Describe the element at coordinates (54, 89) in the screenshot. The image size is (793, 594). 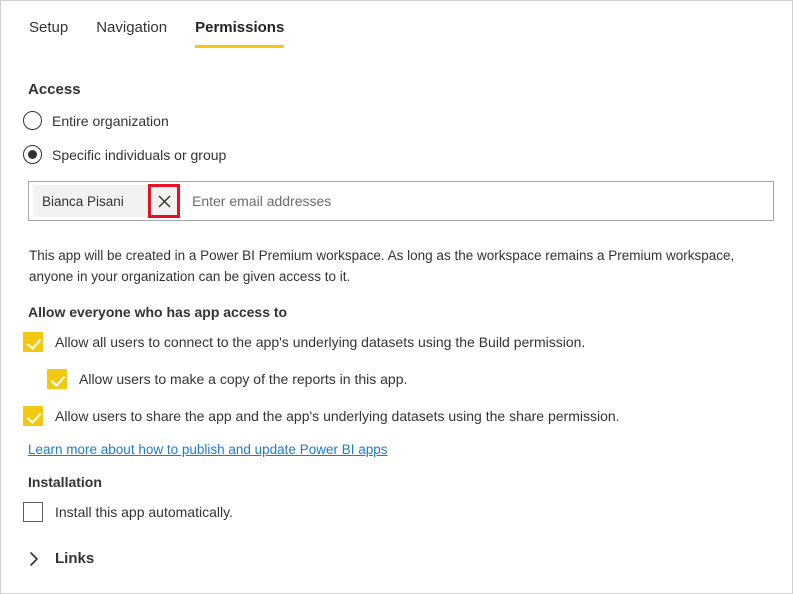
I see `access-heading: Access` at that location.